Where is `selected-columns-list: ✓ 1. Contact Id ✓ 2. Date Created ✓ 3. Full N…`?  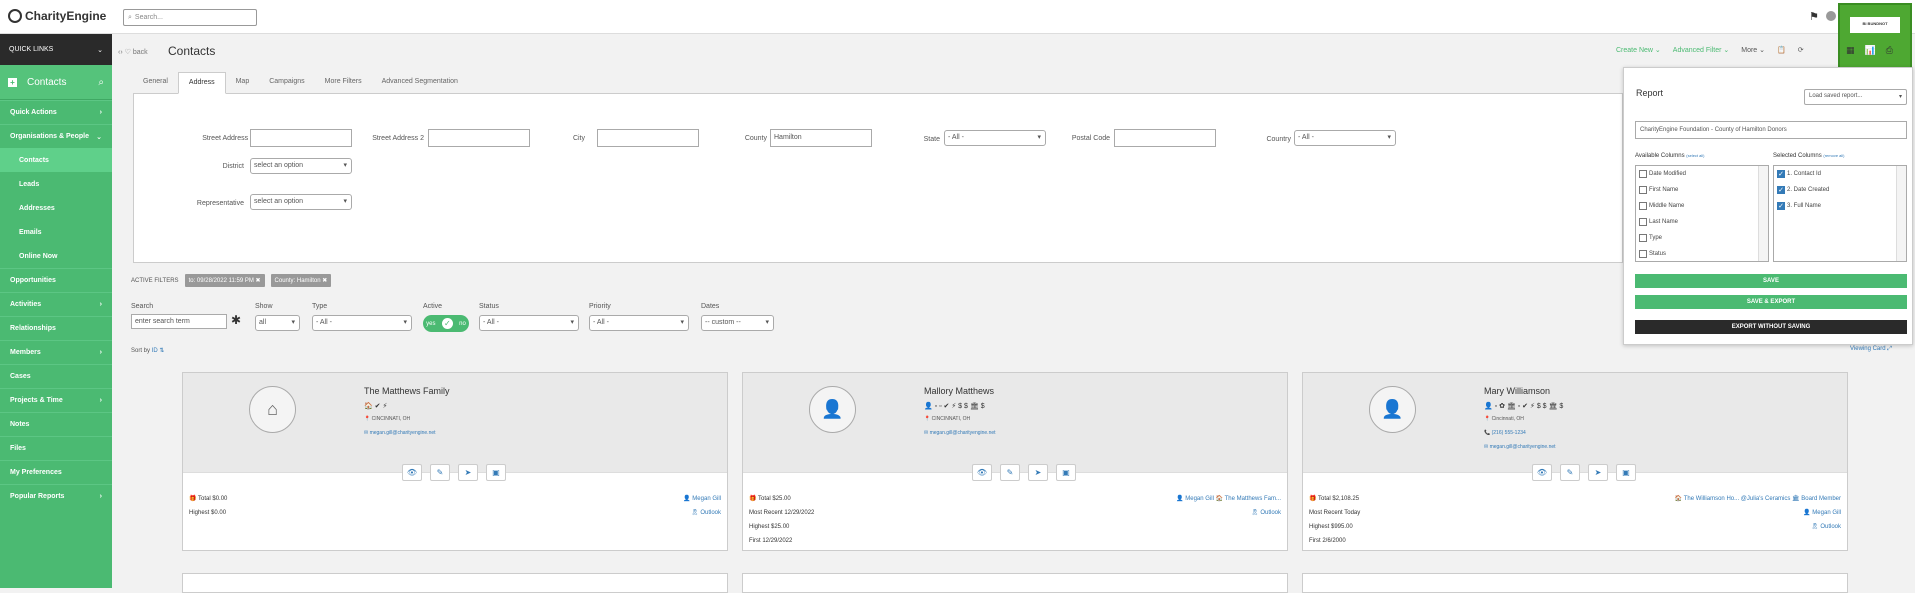 selected-columns-list: ✓ 1. Contact Id ✓ 2. Date Created ✓ 3. Full N… is located at coordinates (1840, 213).